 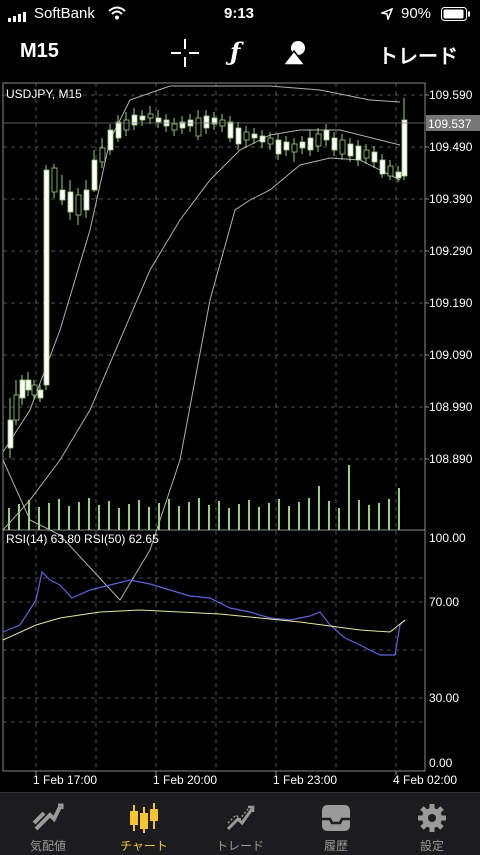 What do you see at coordinates (335, 846) in the screenshot?
I see `tab-history-label: 履歴` at bounding box center [335, 846].